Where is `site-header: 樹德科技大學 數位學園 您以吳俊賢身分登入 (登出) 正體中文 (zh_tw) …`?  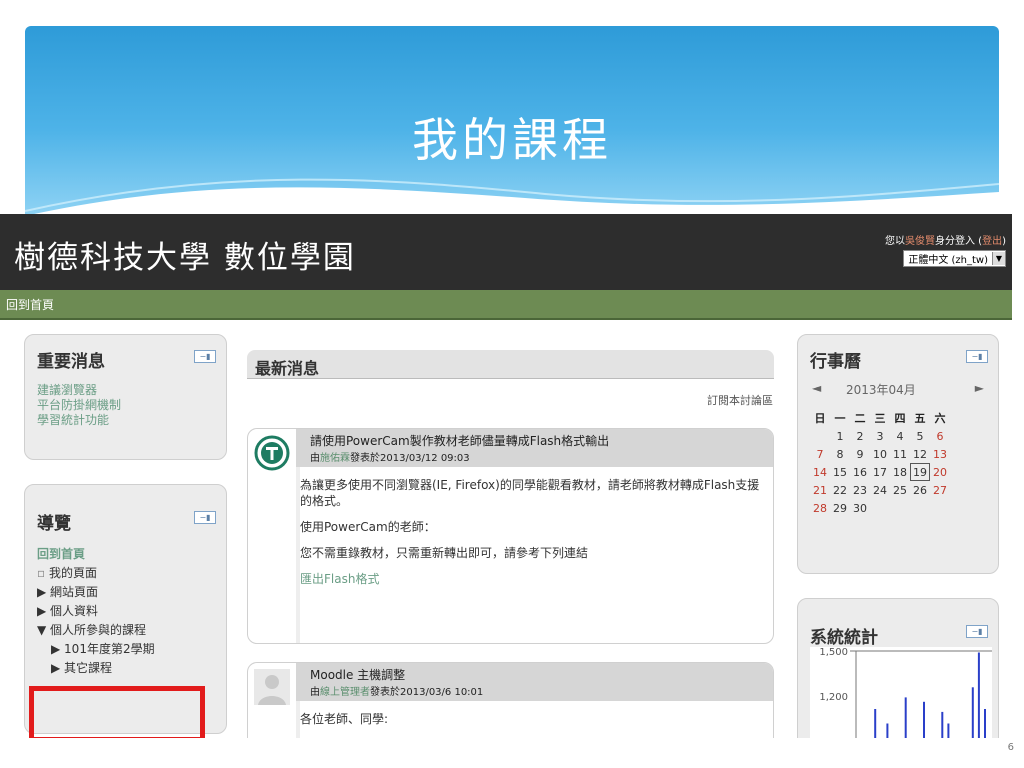
site-header: 樹德科技大學 數位學園 您以吳俊賢身分登入 (登出) 正體中文 (zh_tw) … is located at coordinates (506, 252).